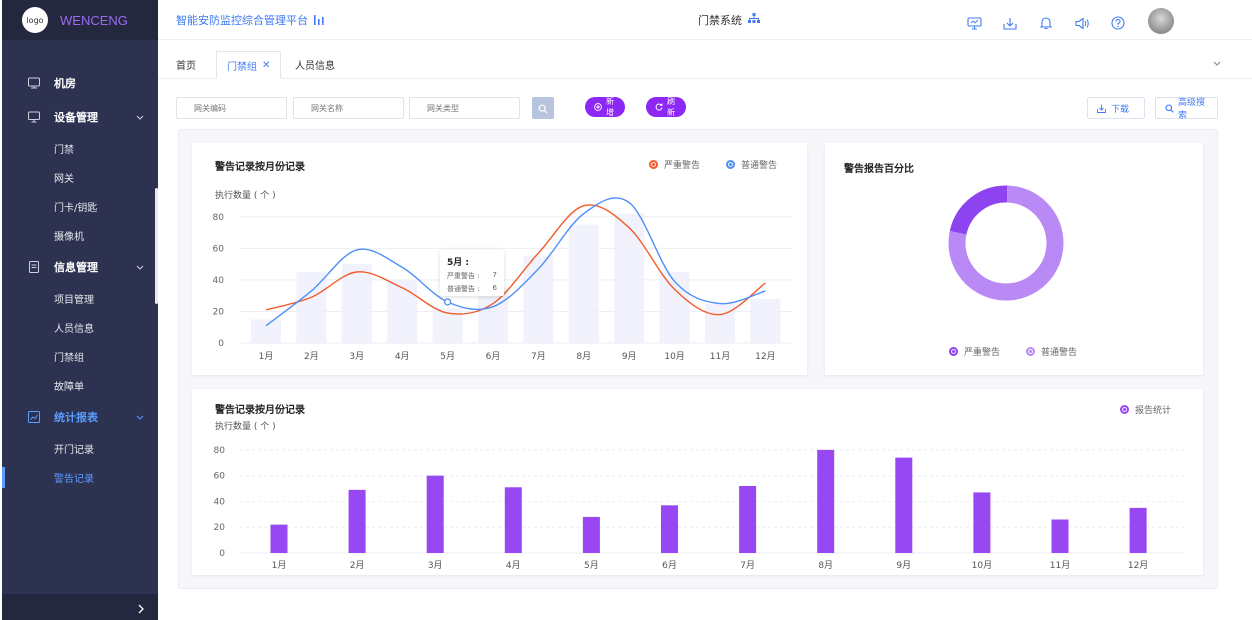 The width and height of the screenshot is (1252, 620). Describe the element at coordinates (260, 167) in the screenshot. I see `line-chart-title: 警告记录按月份记录` at that location.